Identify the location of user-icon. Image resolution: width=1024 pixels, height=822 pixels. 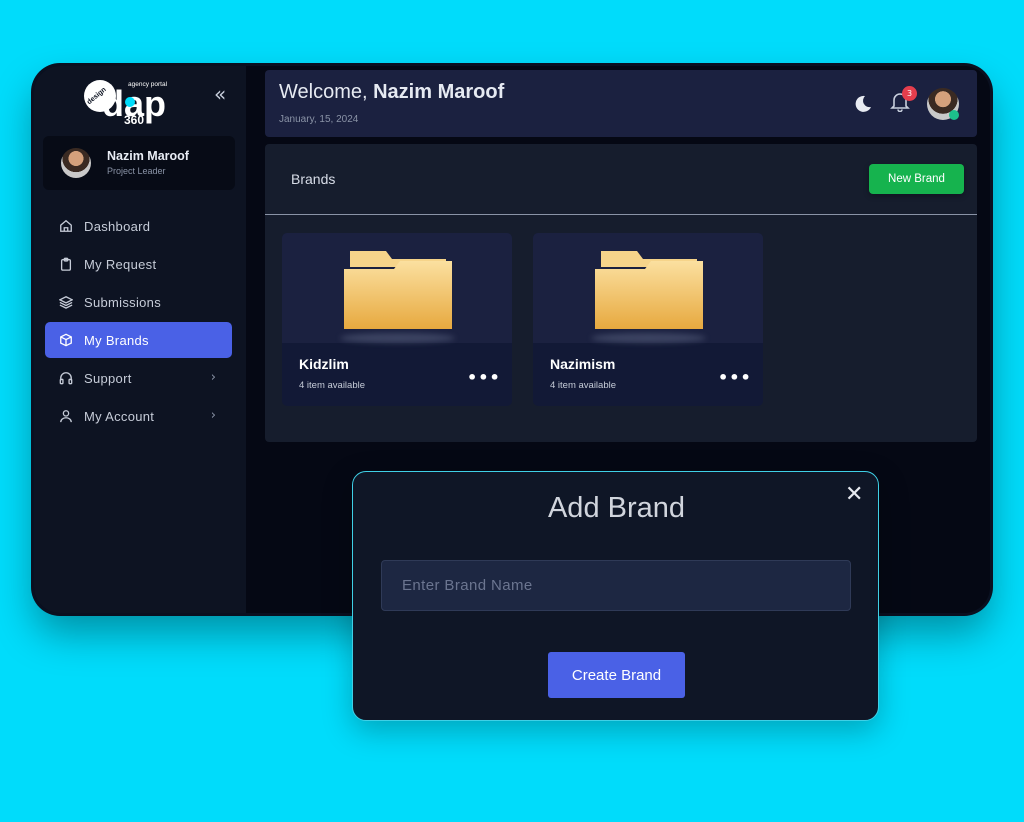
(66, 416).